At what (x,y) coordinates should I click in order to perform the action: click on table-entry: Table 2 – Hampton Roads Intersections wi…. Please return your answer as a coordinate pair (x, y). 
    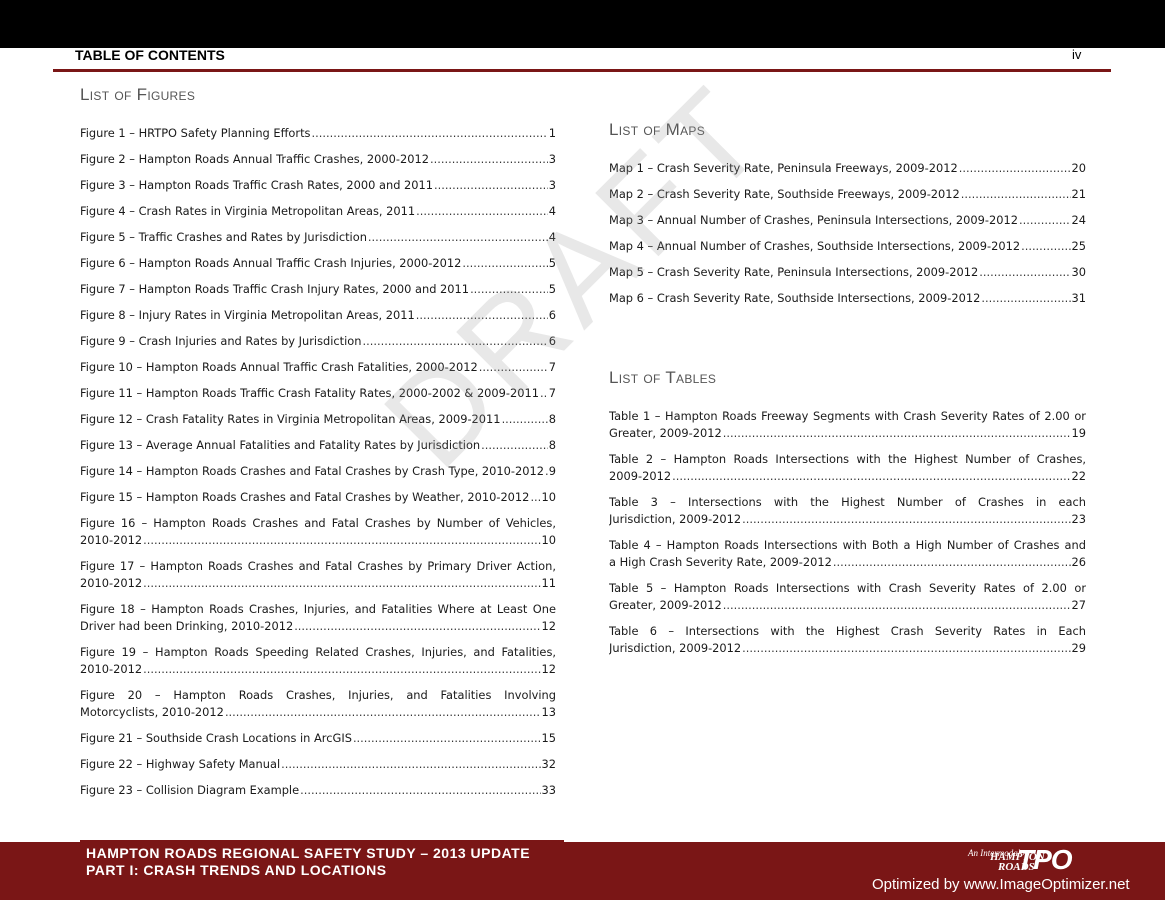
    Looking at the image, I should click on (847, 472).